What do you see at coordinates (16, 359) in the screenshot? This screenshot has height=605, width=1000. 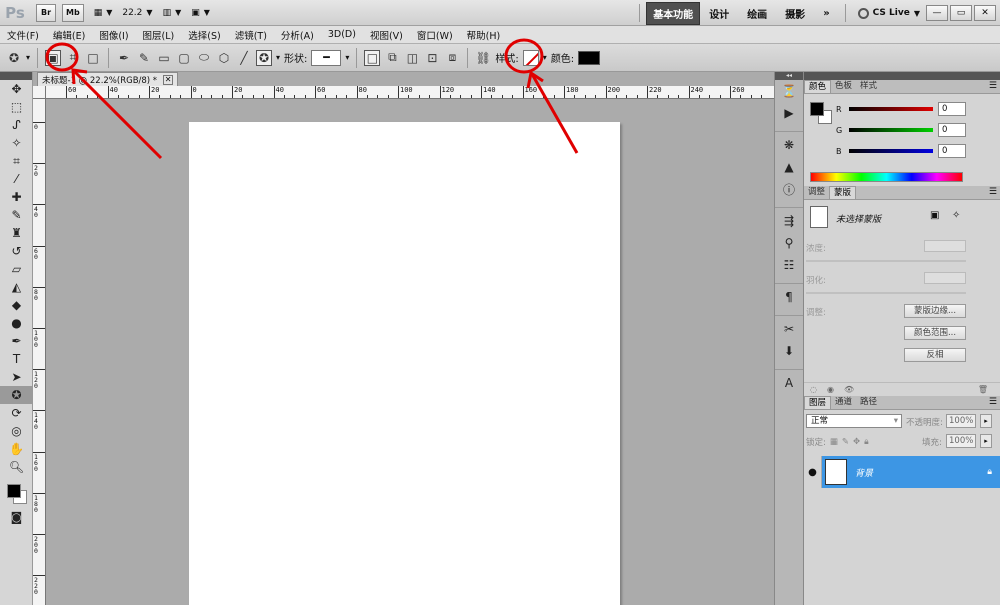 I see `type-tool-icon: T` at bounding box center [16, 359].